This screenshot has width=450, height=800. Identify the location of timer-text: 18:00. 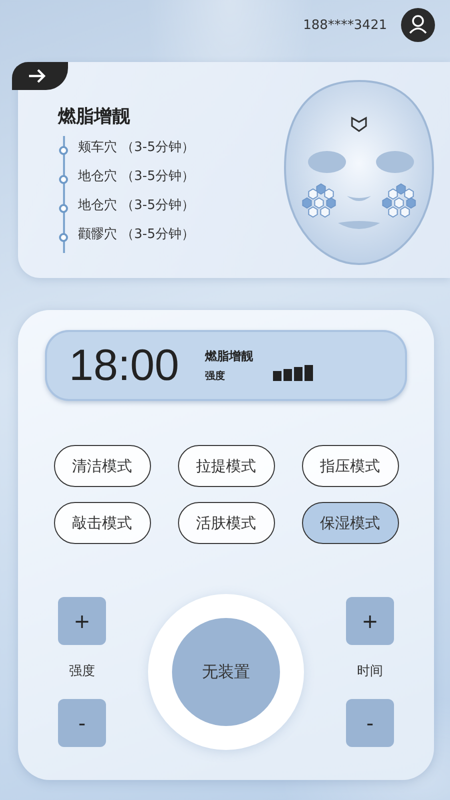
(124, 365).